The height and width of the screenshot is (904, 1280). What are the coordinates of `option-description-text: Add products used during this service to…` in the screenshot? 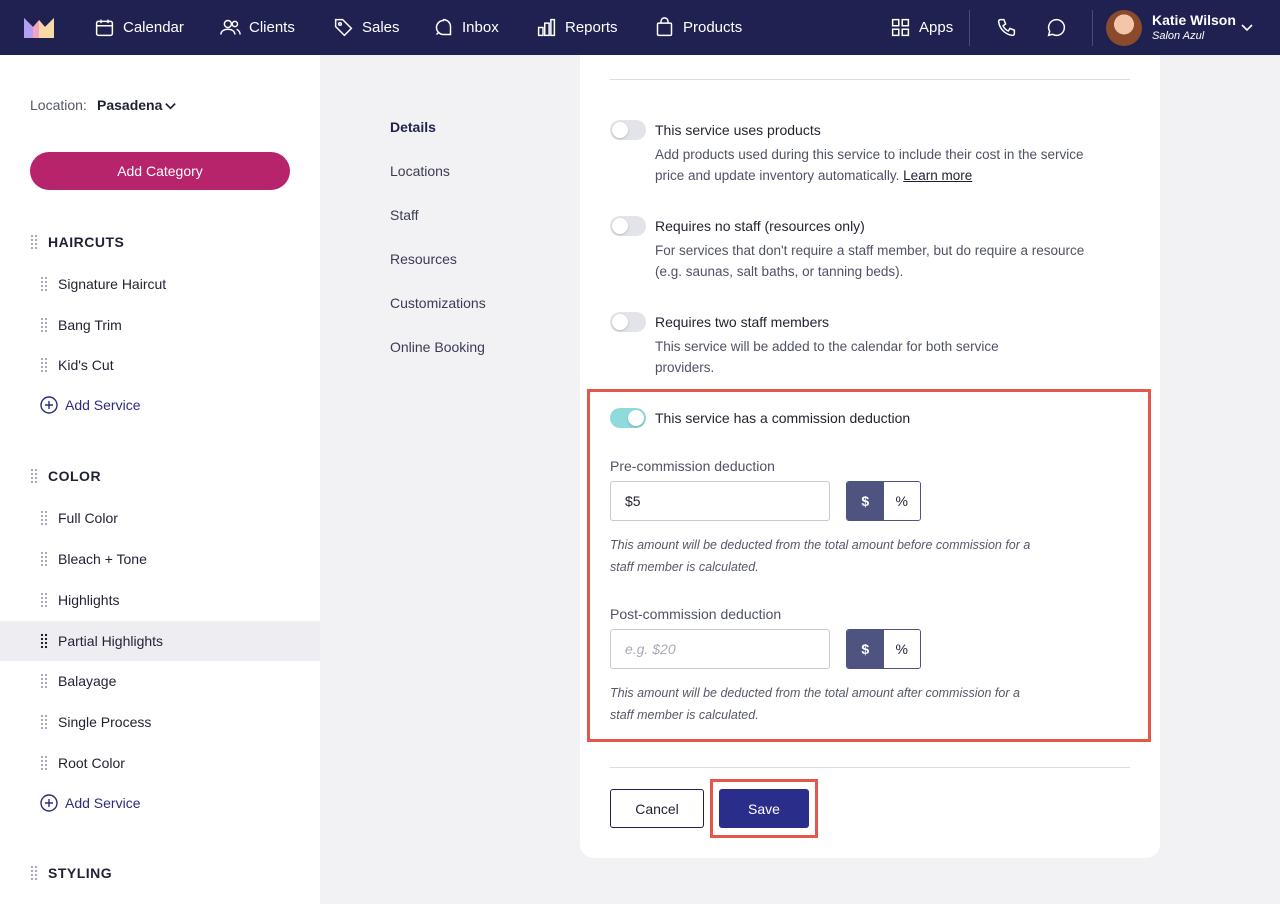 It's located at (869, 165).